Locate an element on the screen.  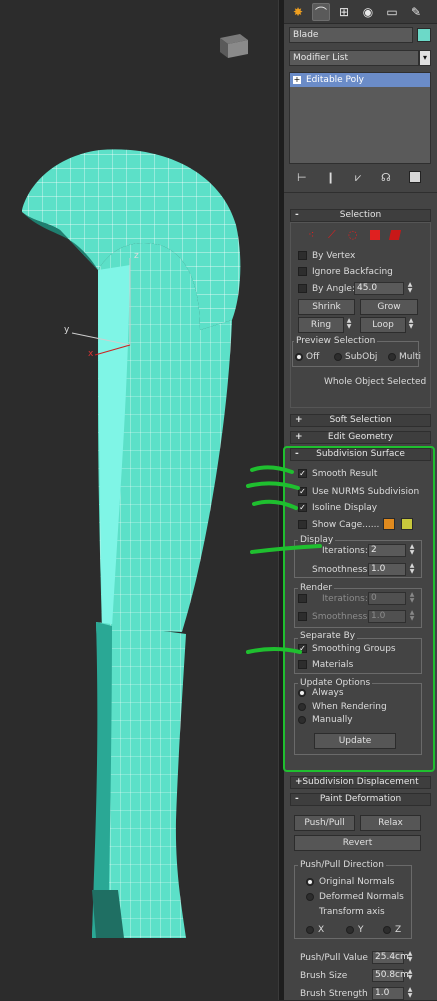
modify-tab-arc-icon: ⌒ is located at coordinates (321, 12).